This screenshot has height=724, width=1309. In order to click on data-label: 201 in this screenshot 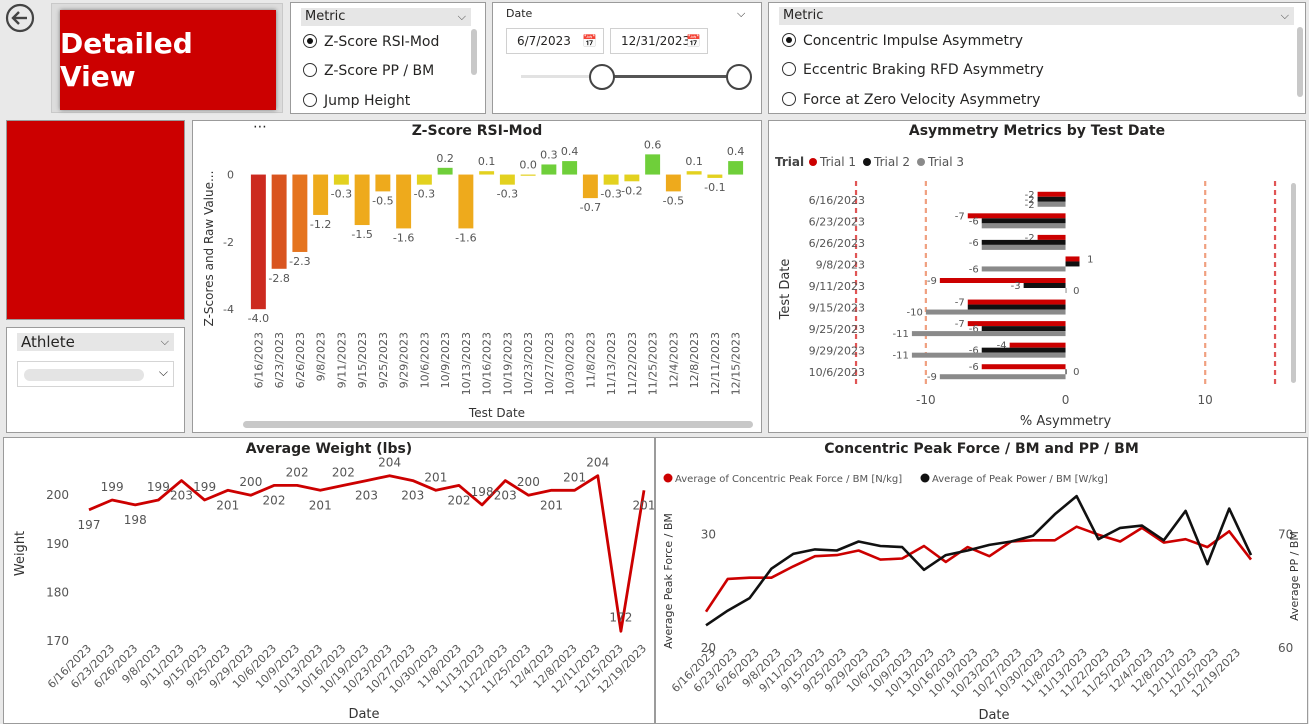, I will do `click(643, 505)`.